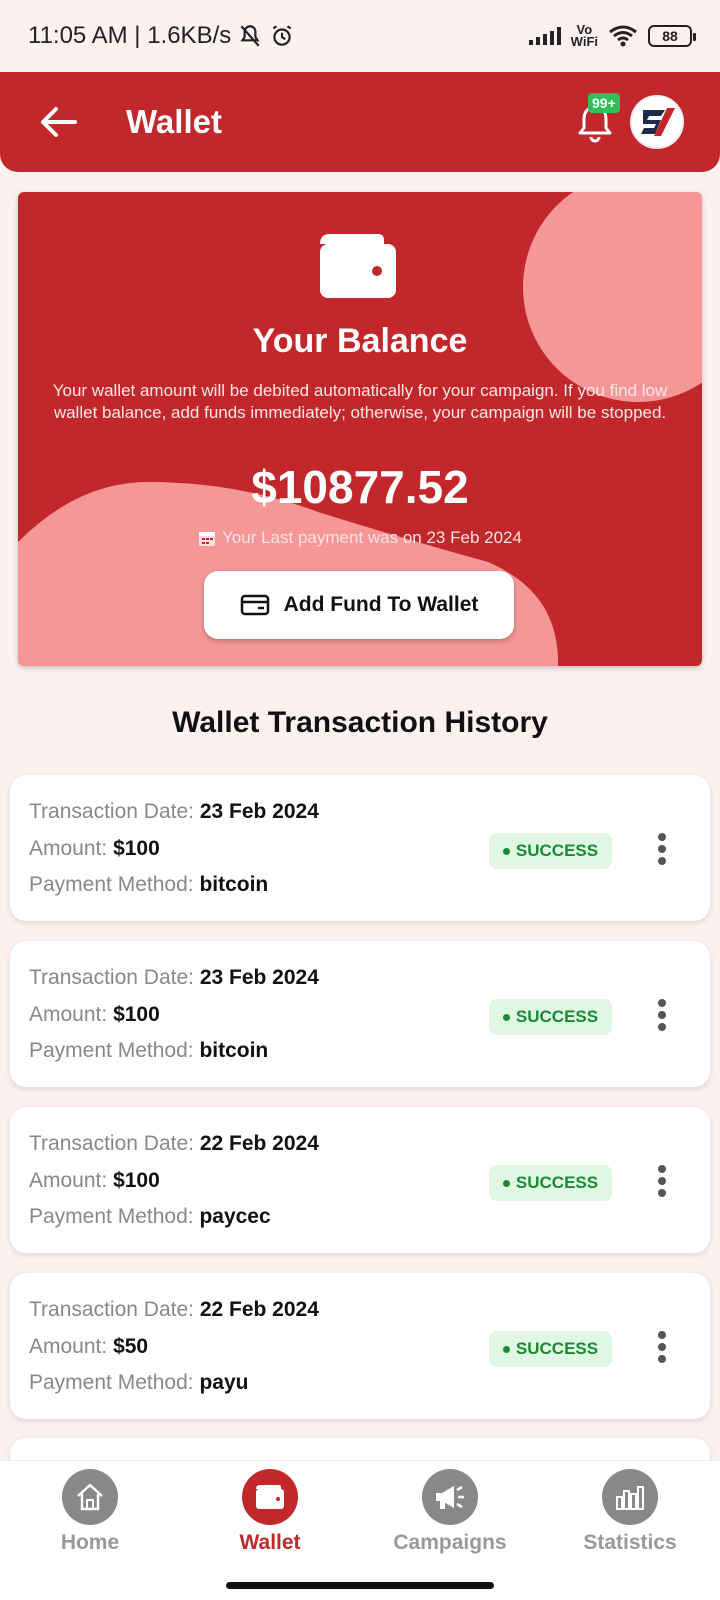 The height and width of the screenshot is (1600, 720). Describe the element at coordinates (150, 1216) in the screenshot. I see `transaction-method-row: Payment Method: paycec` at that location.